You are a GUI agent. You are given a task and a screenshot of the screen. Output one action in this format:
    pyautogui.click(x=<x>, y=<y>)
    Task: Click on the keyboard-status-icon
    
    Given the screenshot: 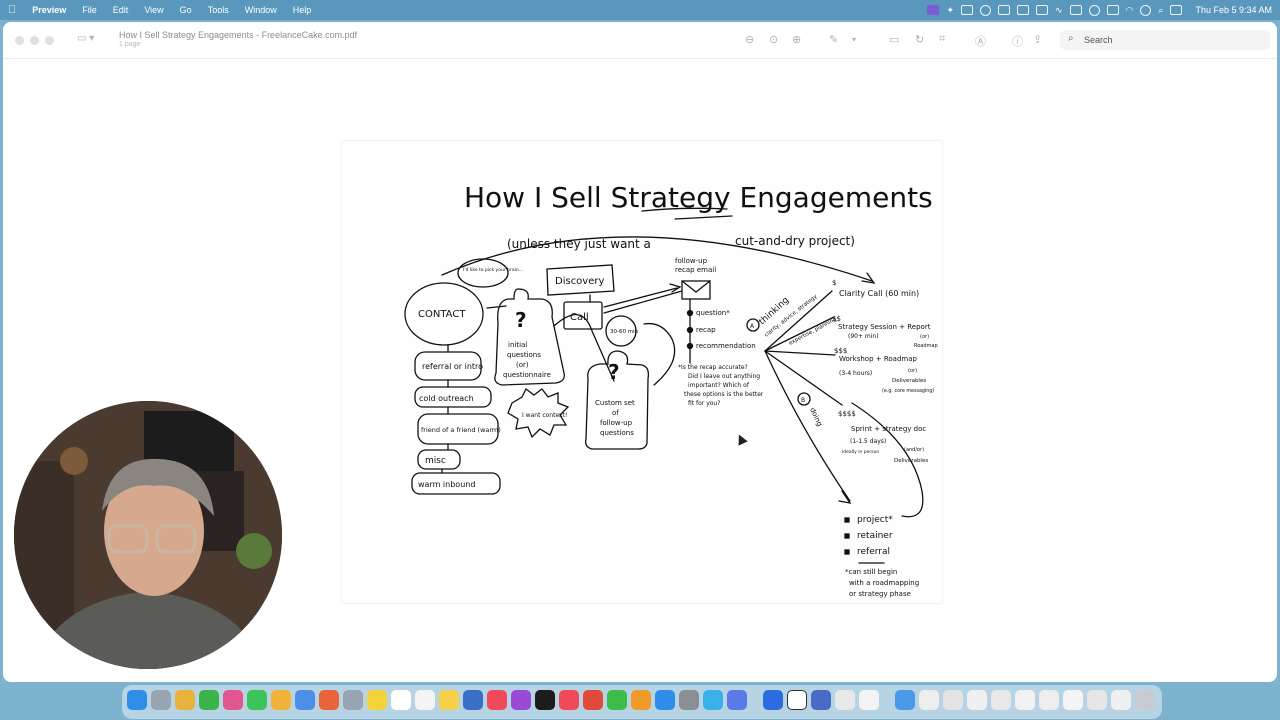 What is the action you would take?
    pyautogui.click(x=1075, y=10)
    